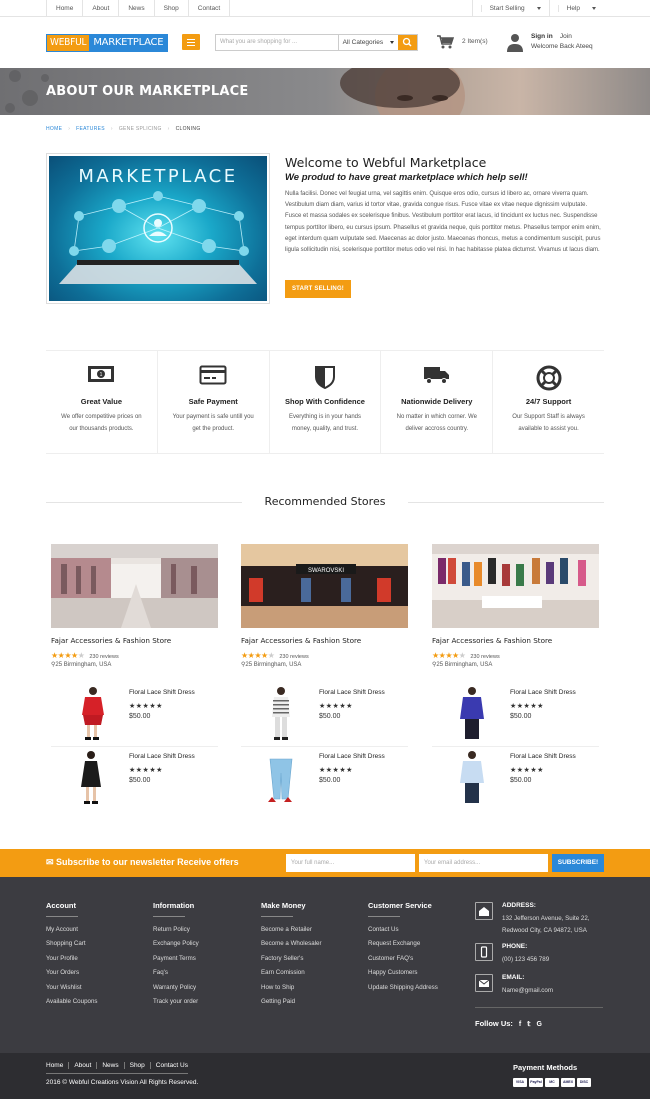 This screenshot has height=1099, width=650. What do you see at coordinates (140, 129) in the screenshot?
I see `breadcrumb-gene: GENE SPLICING` at bounding box center [140, 129].